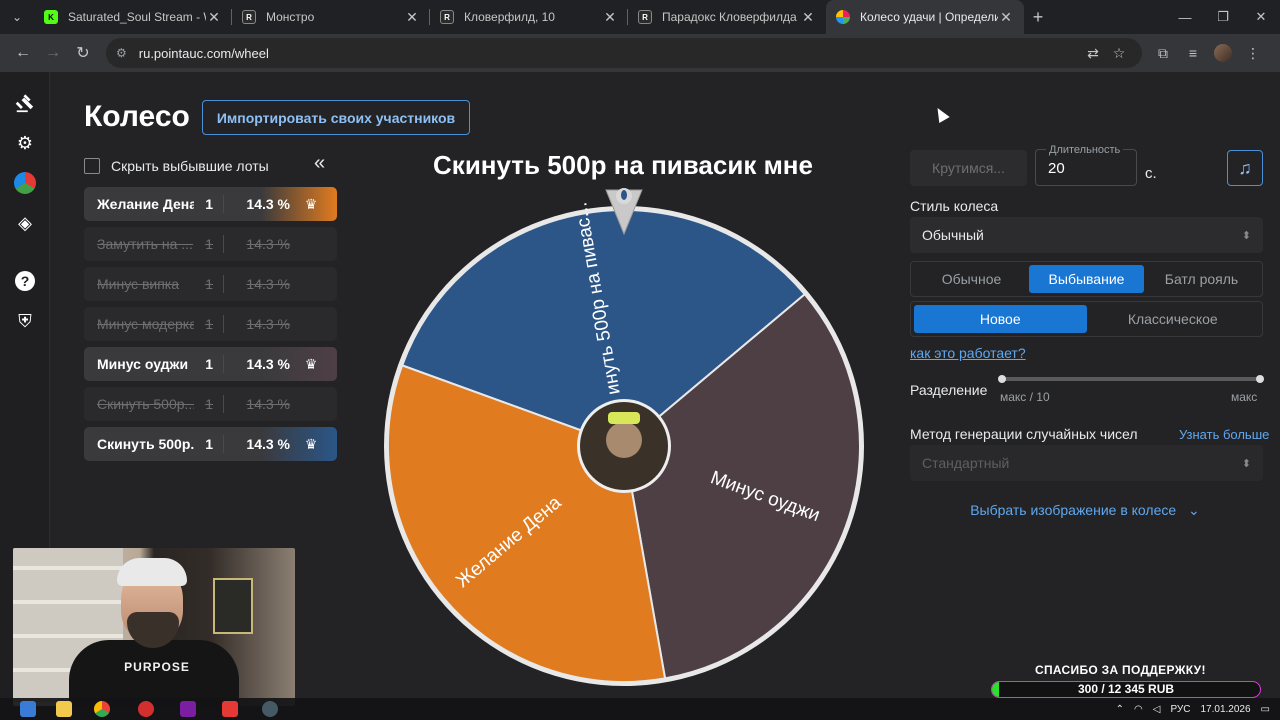 This screenshot has width=1280, height=720. What do you see at coordinates (1180, 709) in the screenshot?
I see `language-indicator: РУС` at bounding box center [1180, 709].